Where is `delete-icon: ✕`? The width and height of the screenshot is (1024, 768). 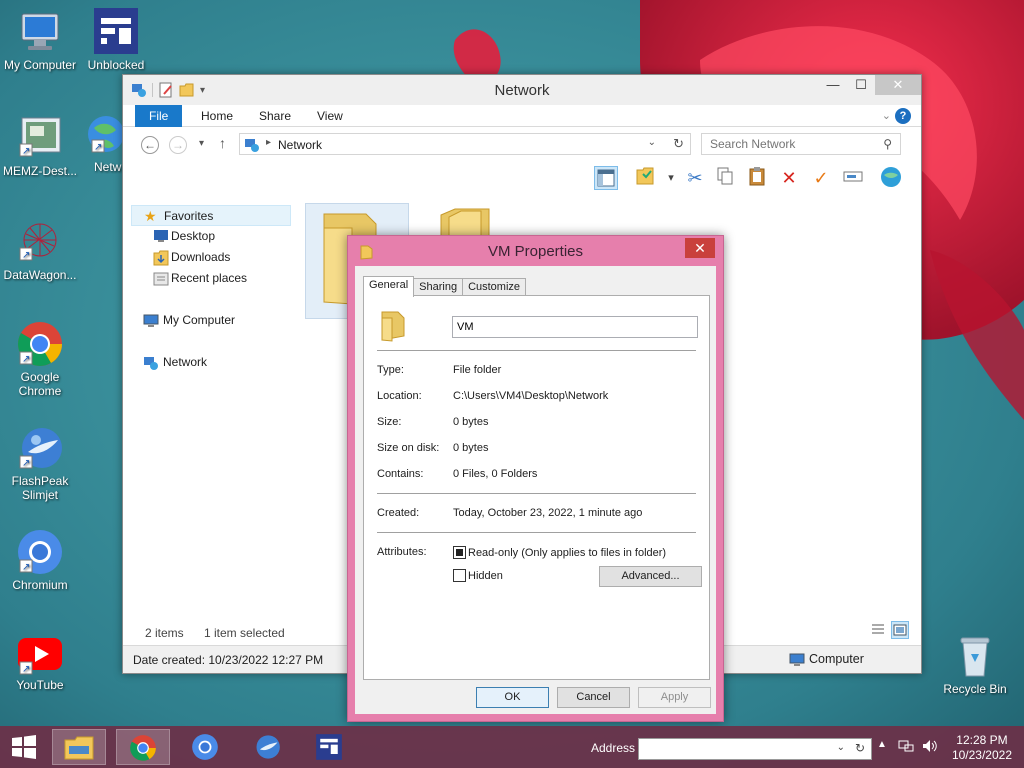
delete-icon: ✕ is located at coordinates (789, 178).